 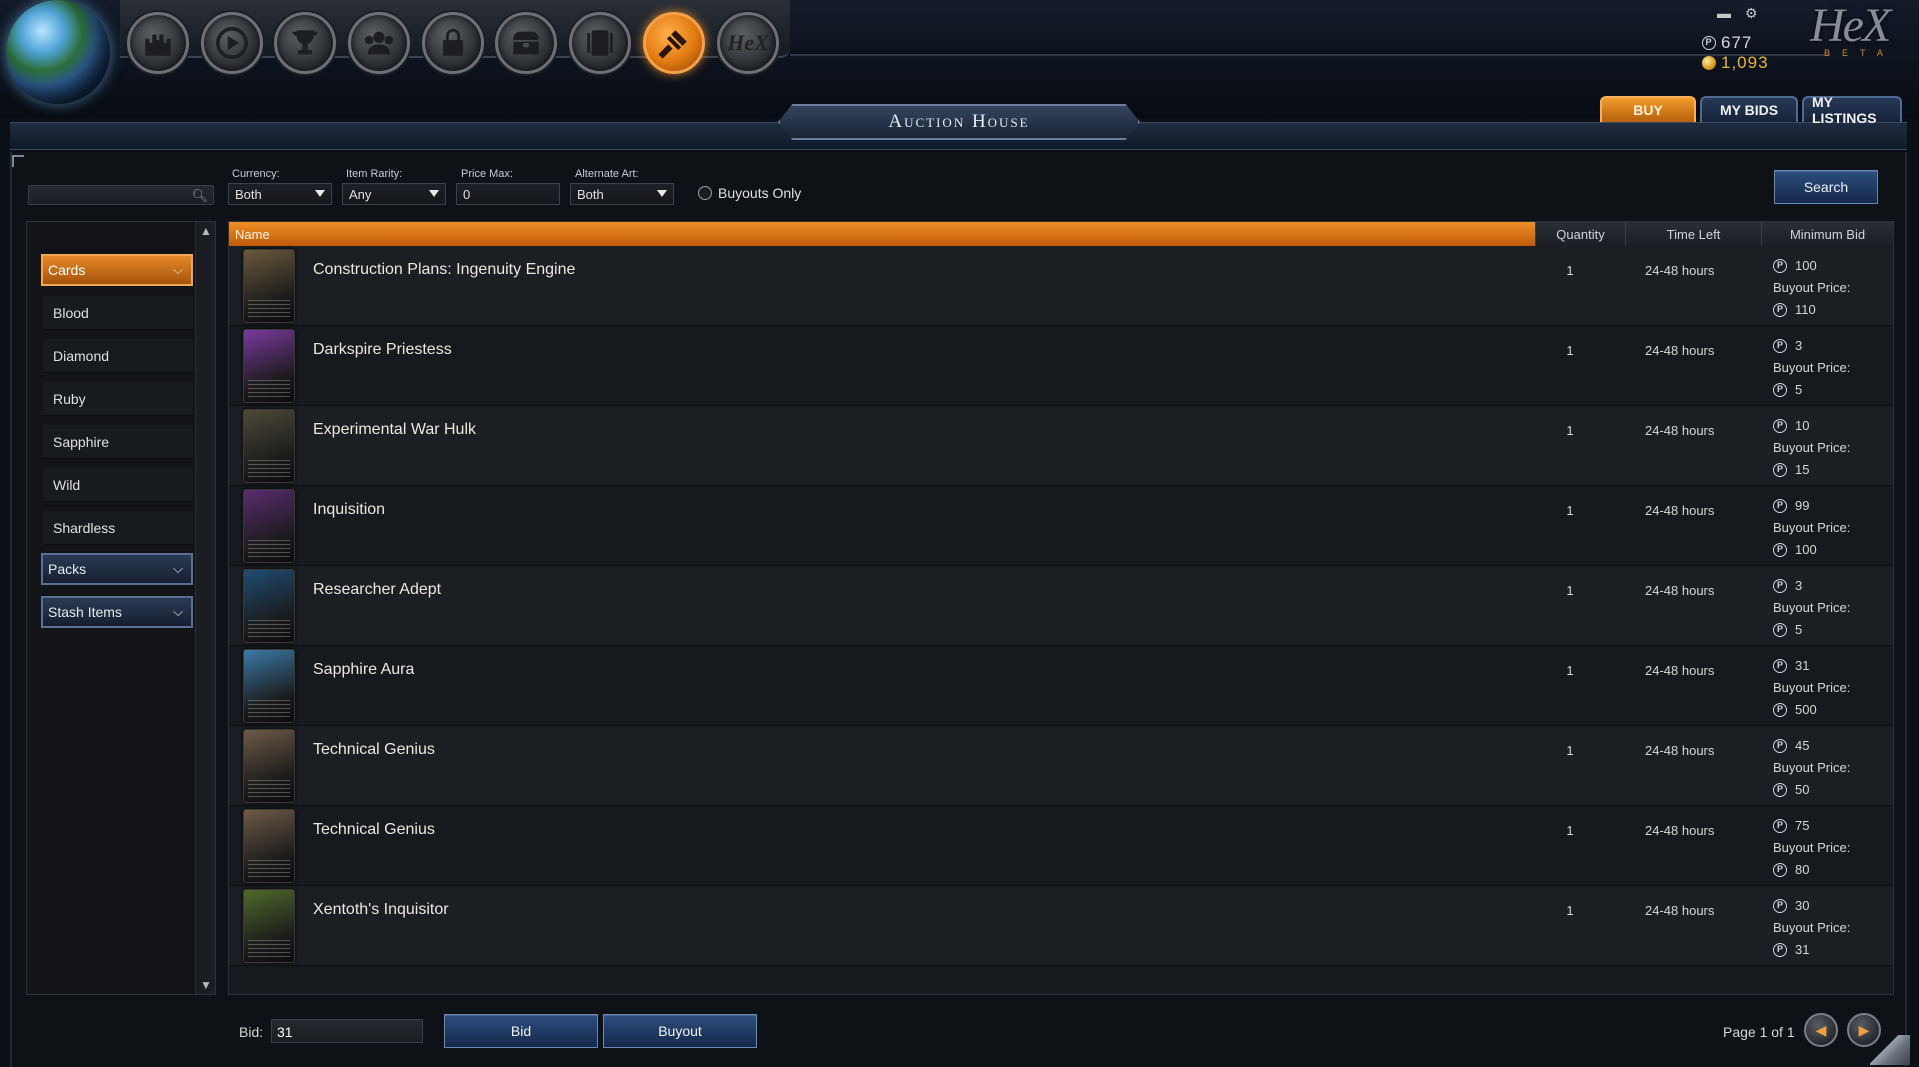 What do you see at coordinates (256, 174) in the screenshot?
I see `currency-filter-label: Currency:` at bounding box center [256, 174].